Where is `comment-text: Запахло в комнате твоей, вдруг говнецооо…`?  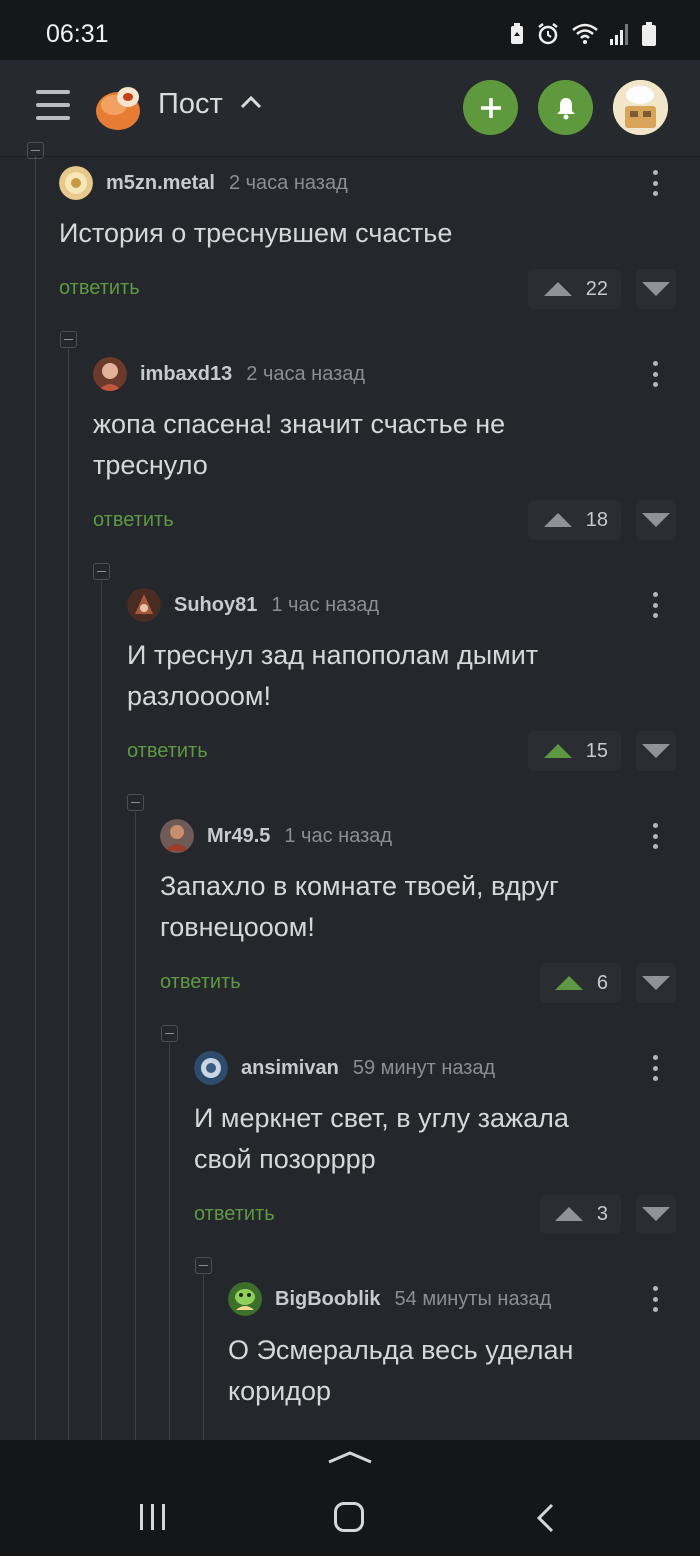 comment-text: Запахло в комнате твоей, вдруг говнецооо… is located at coordinates (359, 906).